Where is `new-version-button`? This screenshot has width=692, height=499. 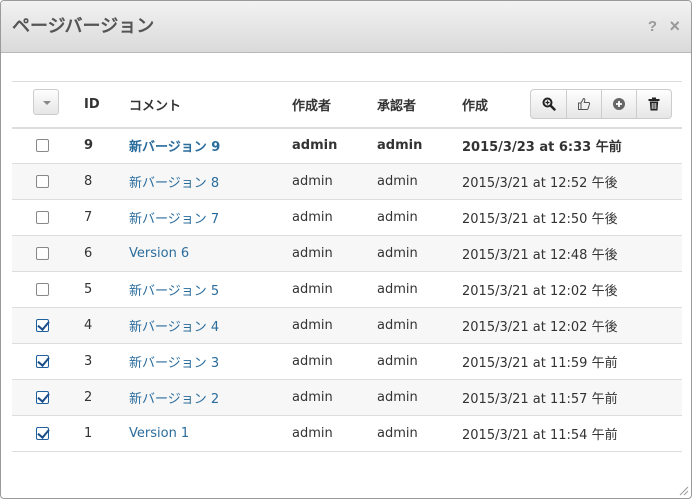
new-version-button is located at coordinates (618, 104).